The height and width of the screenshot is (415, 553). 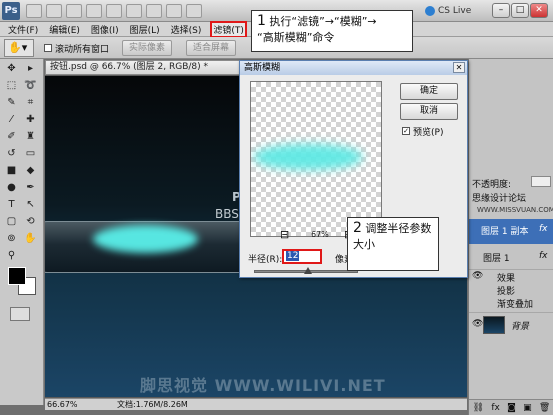 What do you see at coordinates (54, 11) in the screenshot?
I see `mini-bridge-icon` at bounding box center [54, 11].